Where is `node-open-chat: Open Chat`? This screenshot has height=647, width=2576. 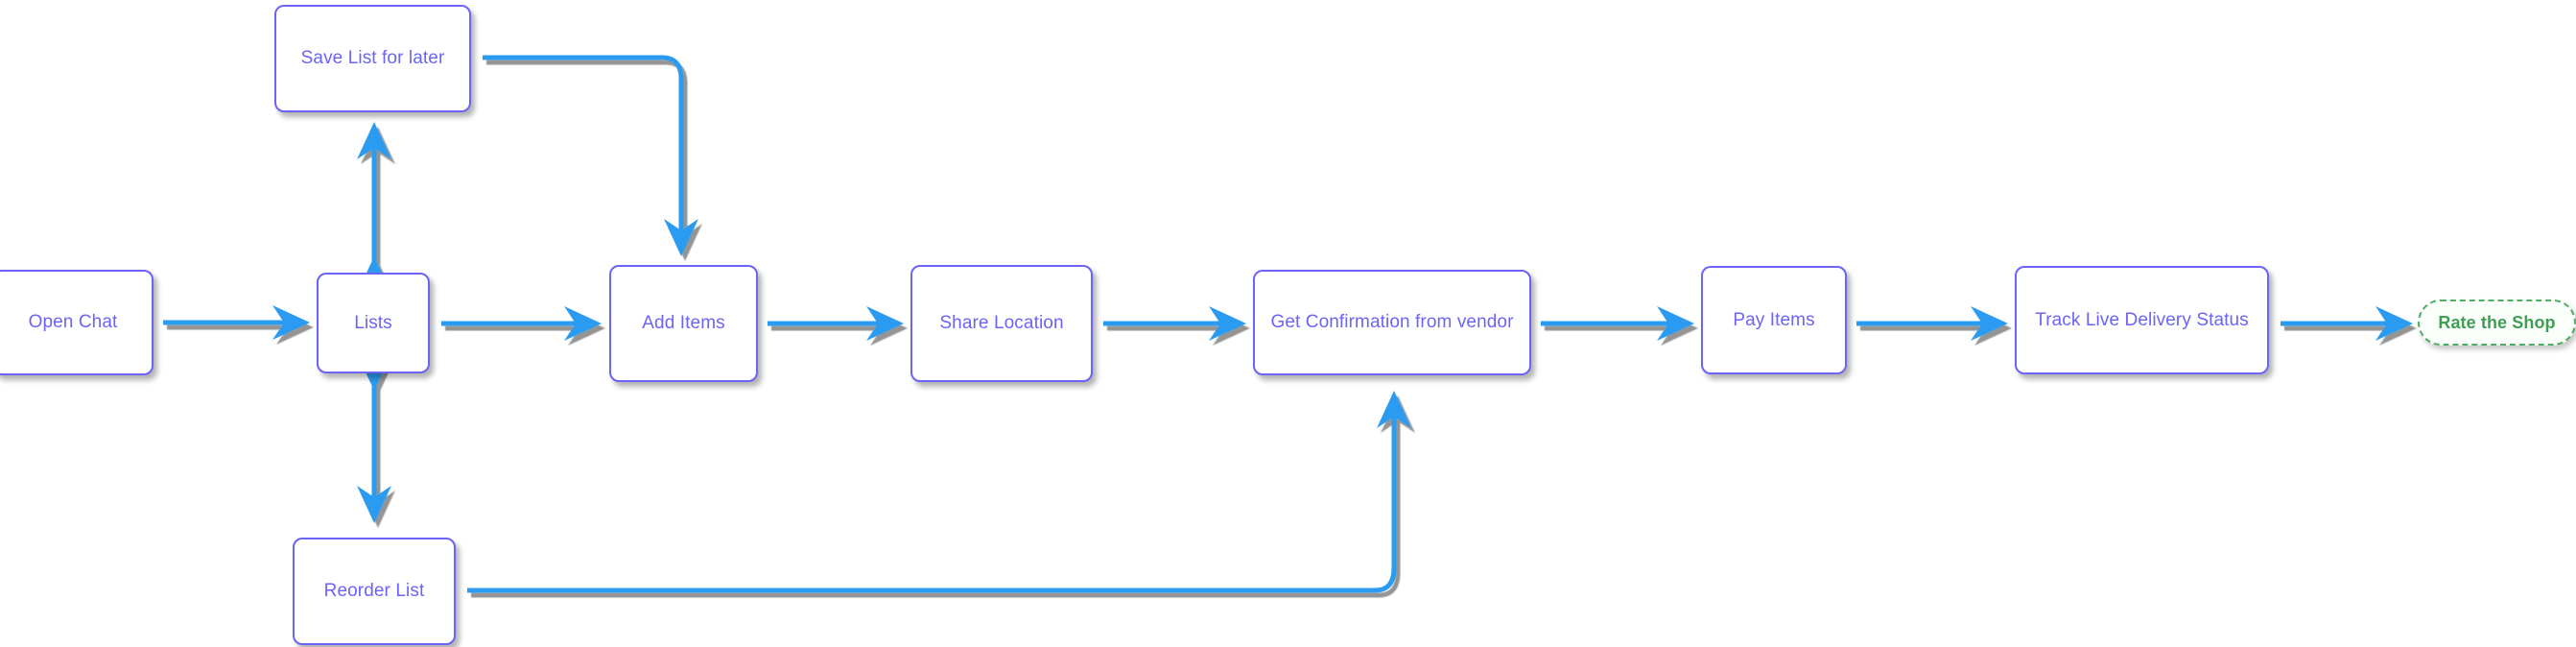
node-open-chat: Open Chat is located at coordinates (77, 322).